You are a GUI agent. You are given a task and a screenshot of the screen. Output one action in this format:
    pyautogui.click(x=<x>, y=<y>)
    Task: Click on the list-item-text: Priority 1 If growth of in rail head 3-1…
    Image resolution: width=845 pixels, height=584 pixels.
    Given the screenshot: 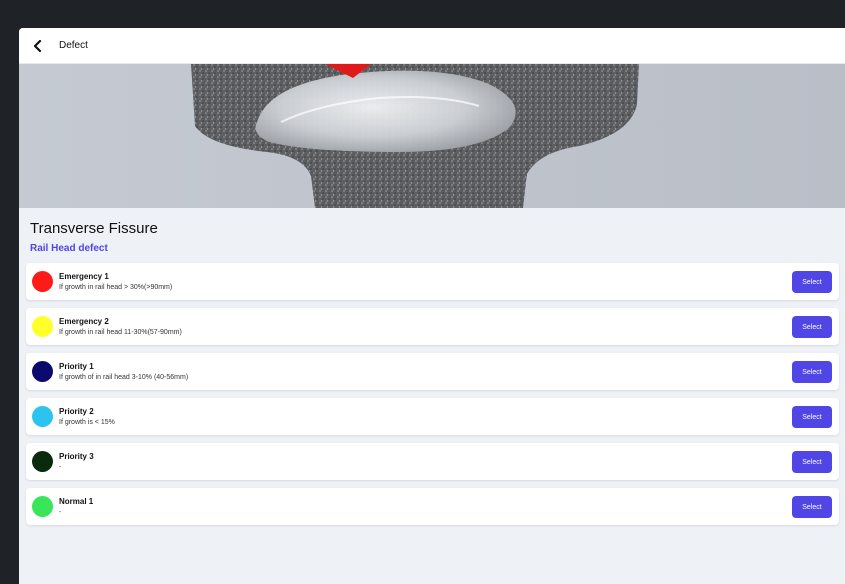 What is the action you would take?
    pyautogui.click(x=123, y=372)
    